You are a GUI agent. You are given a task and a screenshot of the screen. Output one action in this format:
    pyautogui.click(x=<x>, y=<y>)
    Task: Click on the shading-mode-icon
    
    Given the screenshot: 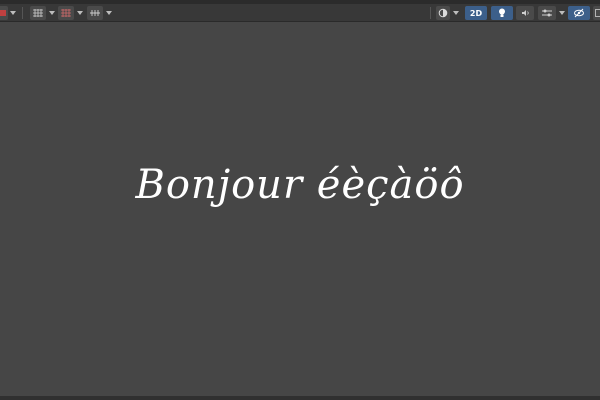 What is the action you would take?
    pyautogui.click(x=443, y=13)
    